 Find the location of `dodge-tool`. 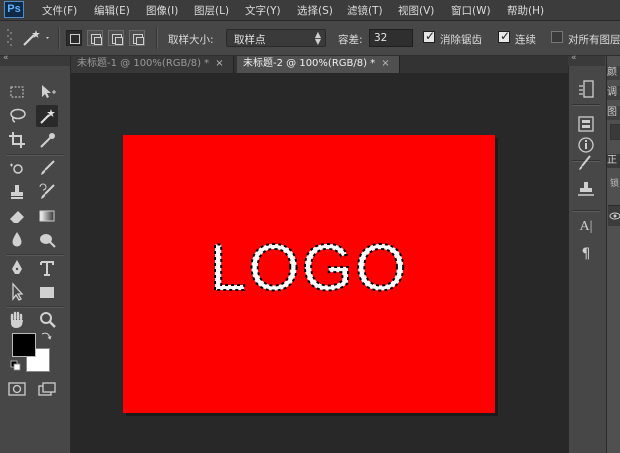

dodge-tool is located at coordinates (47, 240).